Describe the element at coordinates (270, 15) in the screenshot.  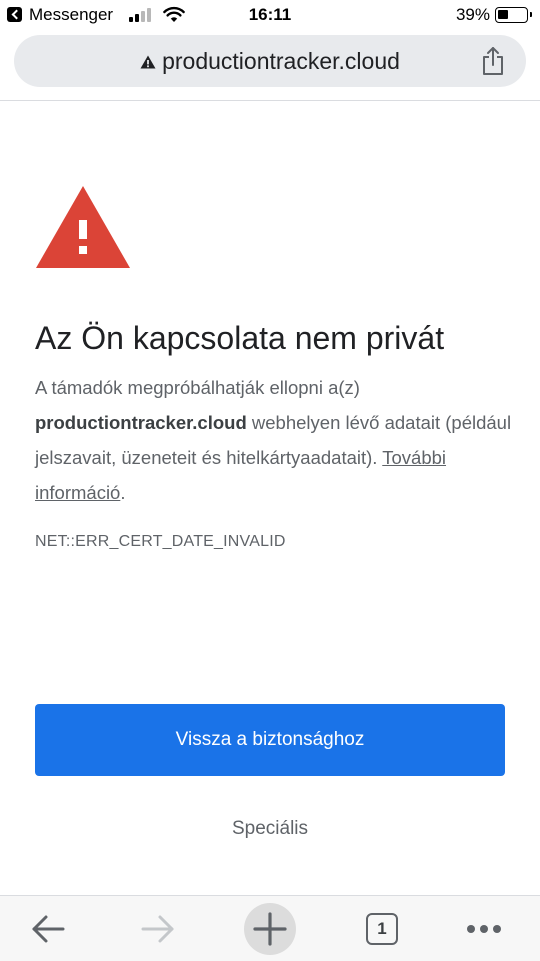
I see `status-bar: Messenger 16:11 39%` at that location.